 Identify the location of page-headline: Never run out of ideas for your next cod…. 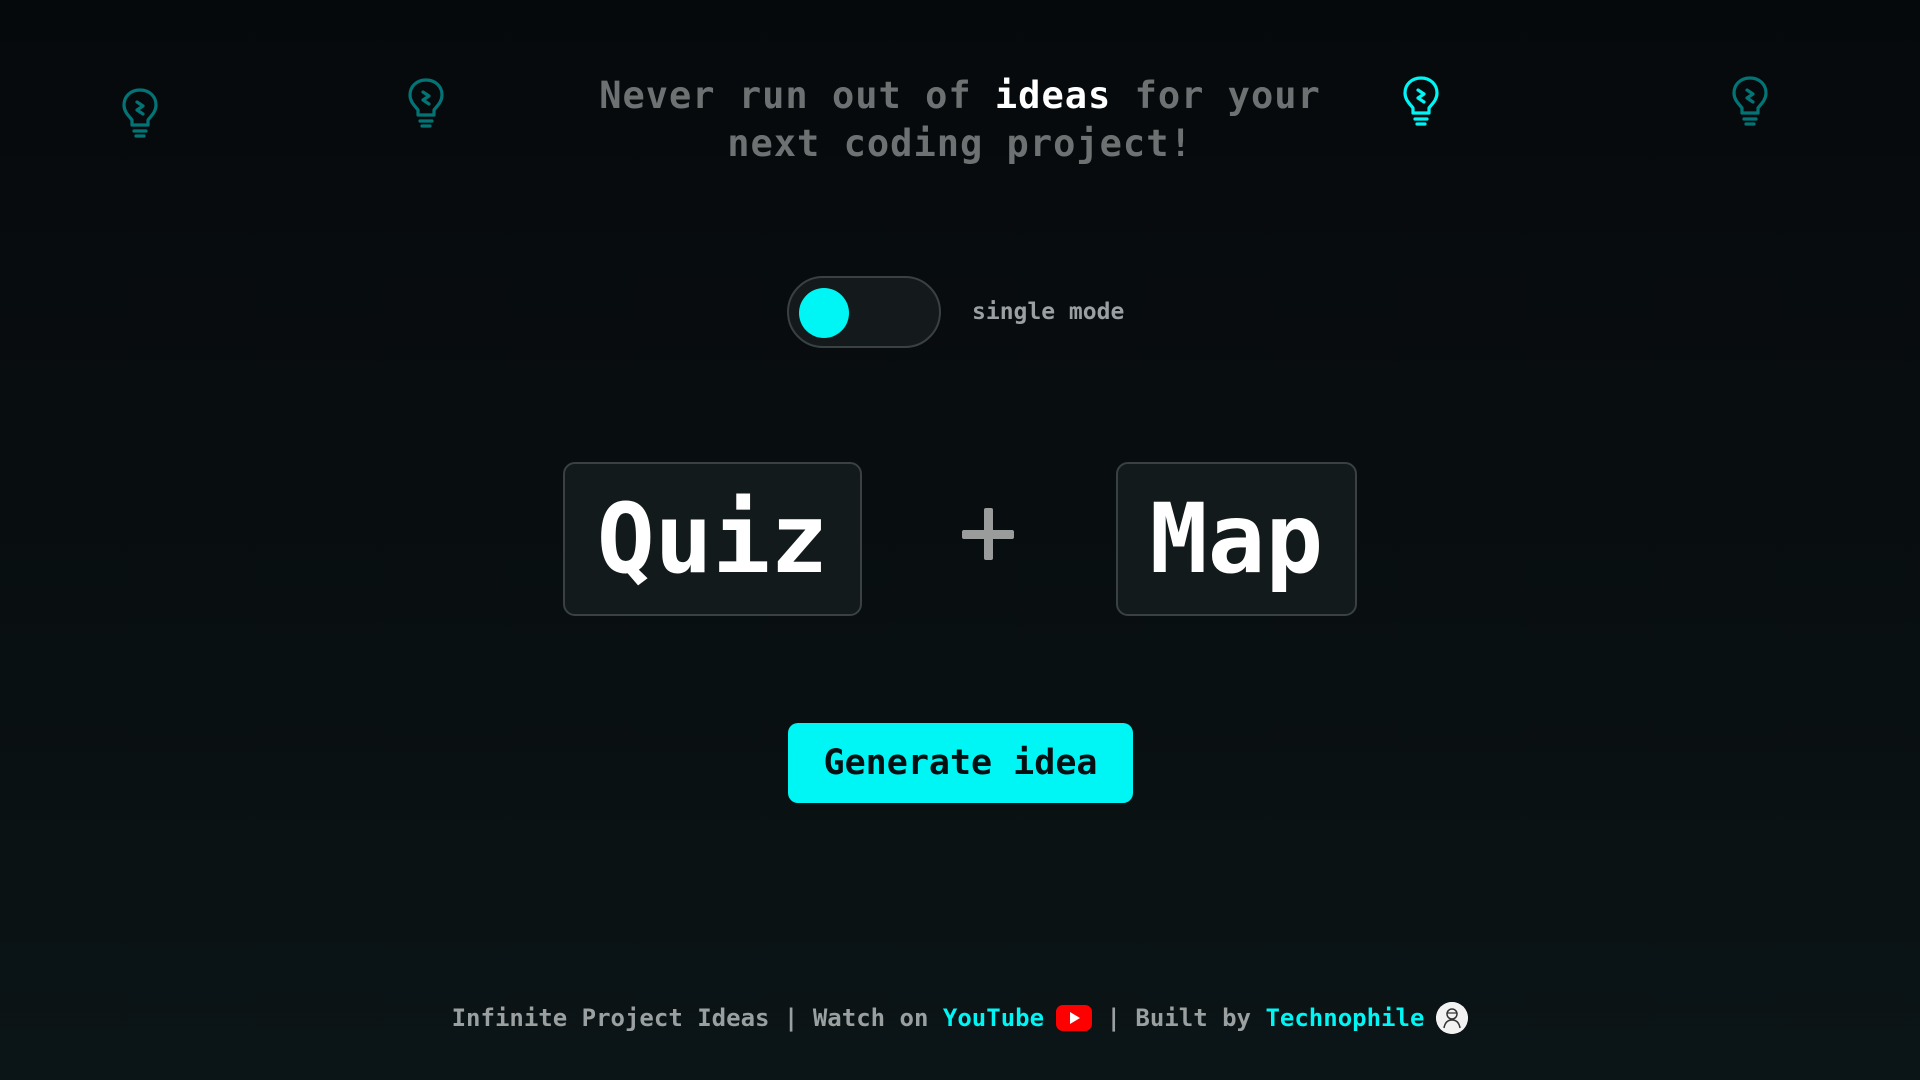
(960, 120).